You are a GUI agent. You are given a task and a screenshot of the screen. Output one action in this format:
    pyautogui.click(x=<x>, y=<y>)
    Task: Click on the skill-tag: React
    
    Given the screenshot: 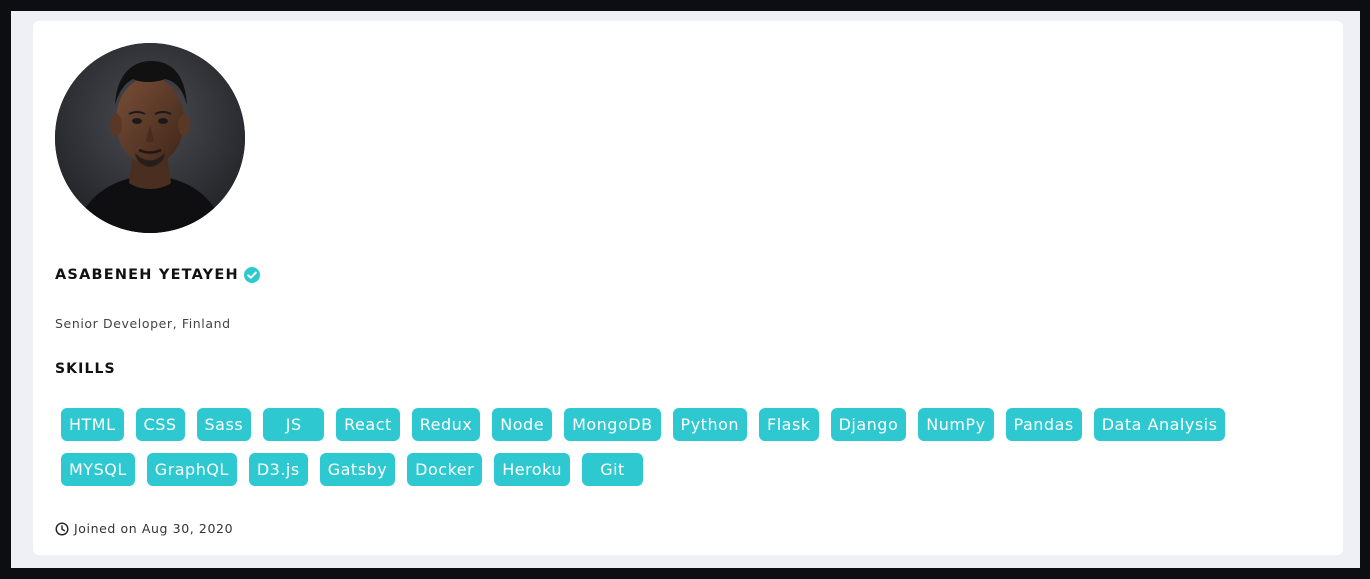 What is the action you would take?
    pyautogui.click(x=368, y=424)
    